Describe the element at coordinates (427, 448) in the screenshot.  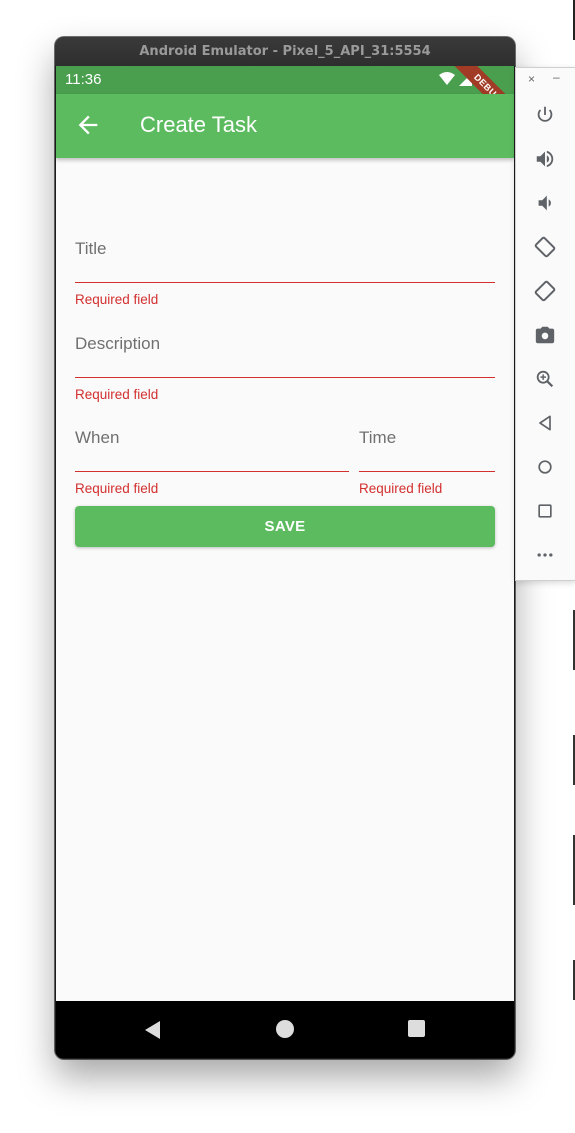
I see `time-field: Time Required field` at that location.